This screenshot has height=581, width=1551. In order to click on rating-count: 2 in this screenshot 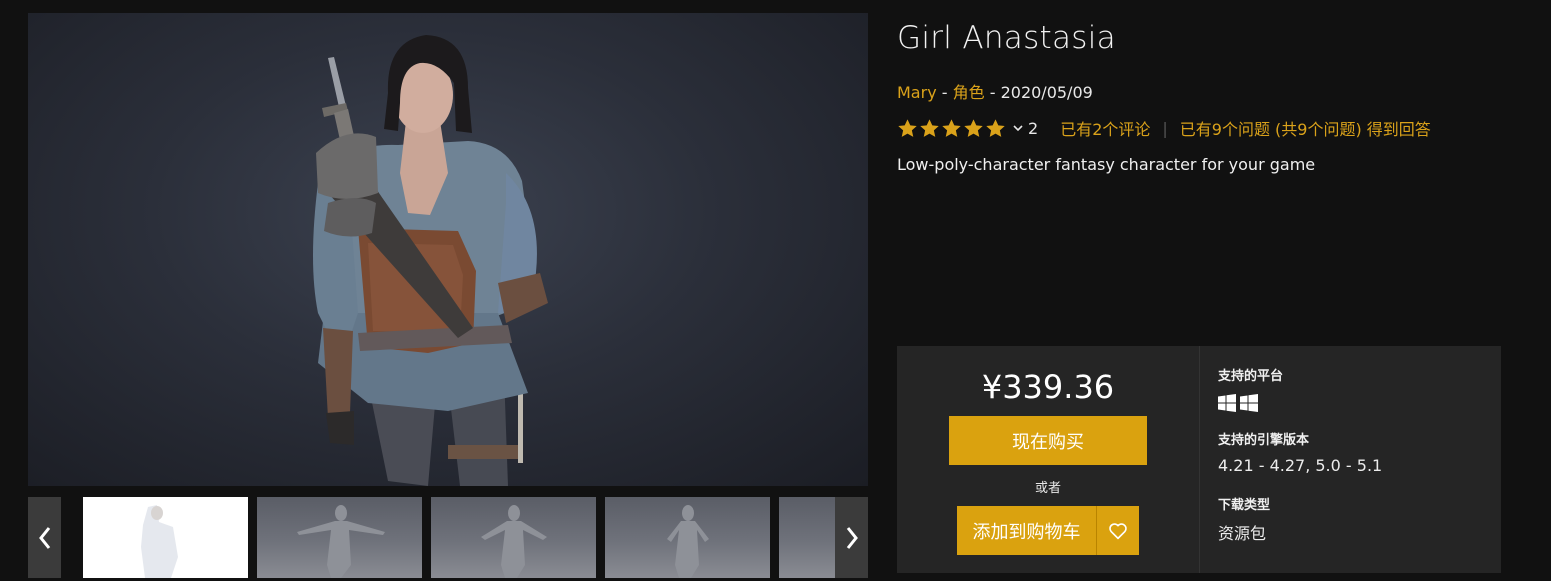, I will do `click(1033, 128)`.